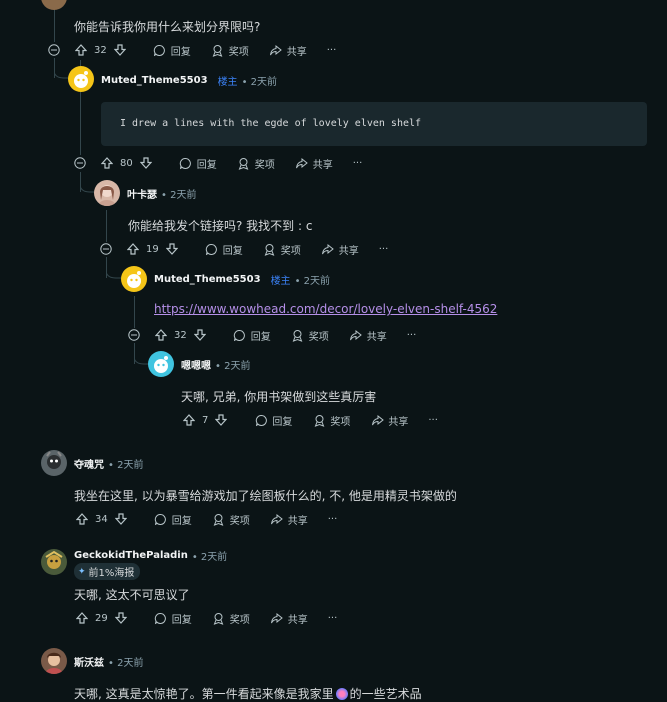  What do you see at coordinates (107, 571) in the screenshot?
I see `user-flair: ✦ 前1%海报` at bounding box center [107, 571].